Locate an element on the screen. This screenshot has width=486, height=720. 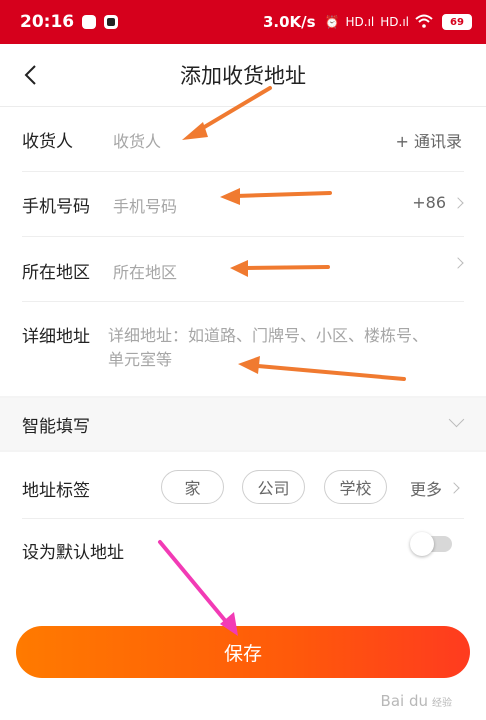
country-code-selector: +86 is located at coordinates (438, 202).